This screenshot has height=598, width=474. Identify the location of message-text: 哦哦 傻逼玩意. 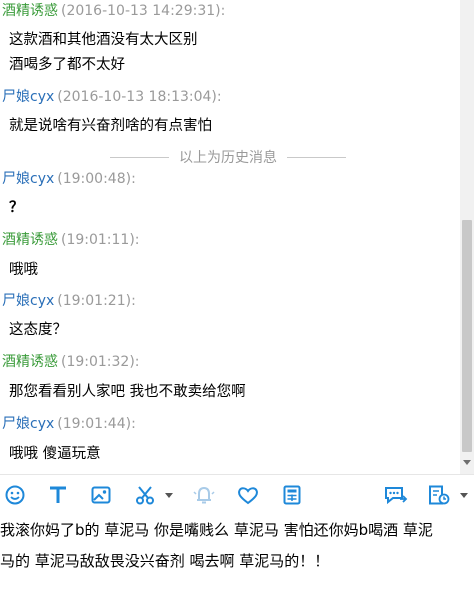
(55, 454).